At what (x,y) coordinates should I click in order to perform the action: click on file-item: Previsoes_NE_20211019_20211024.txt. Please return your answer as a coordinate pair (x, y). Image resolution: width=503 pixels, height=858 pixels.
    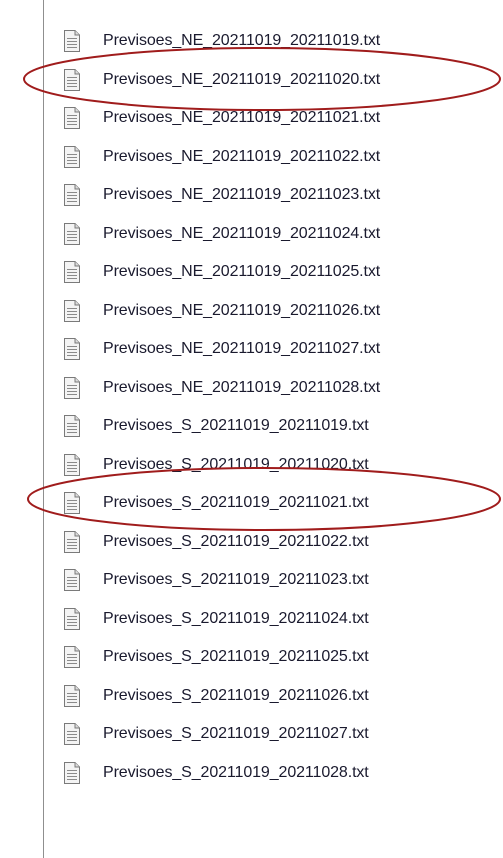
    Looking at the image, I should click on (221, 234).